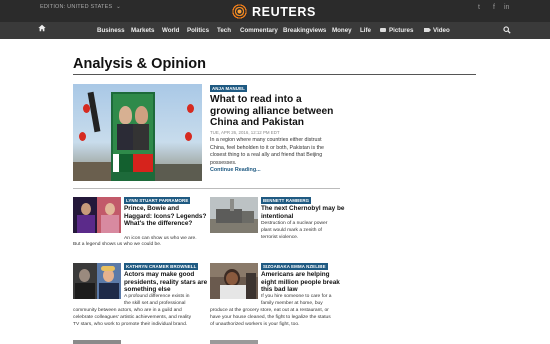  What do you see at coordinates (427, 30) in the screenshot?
I see `video-camera-icon` at bounding box center [427, 30].